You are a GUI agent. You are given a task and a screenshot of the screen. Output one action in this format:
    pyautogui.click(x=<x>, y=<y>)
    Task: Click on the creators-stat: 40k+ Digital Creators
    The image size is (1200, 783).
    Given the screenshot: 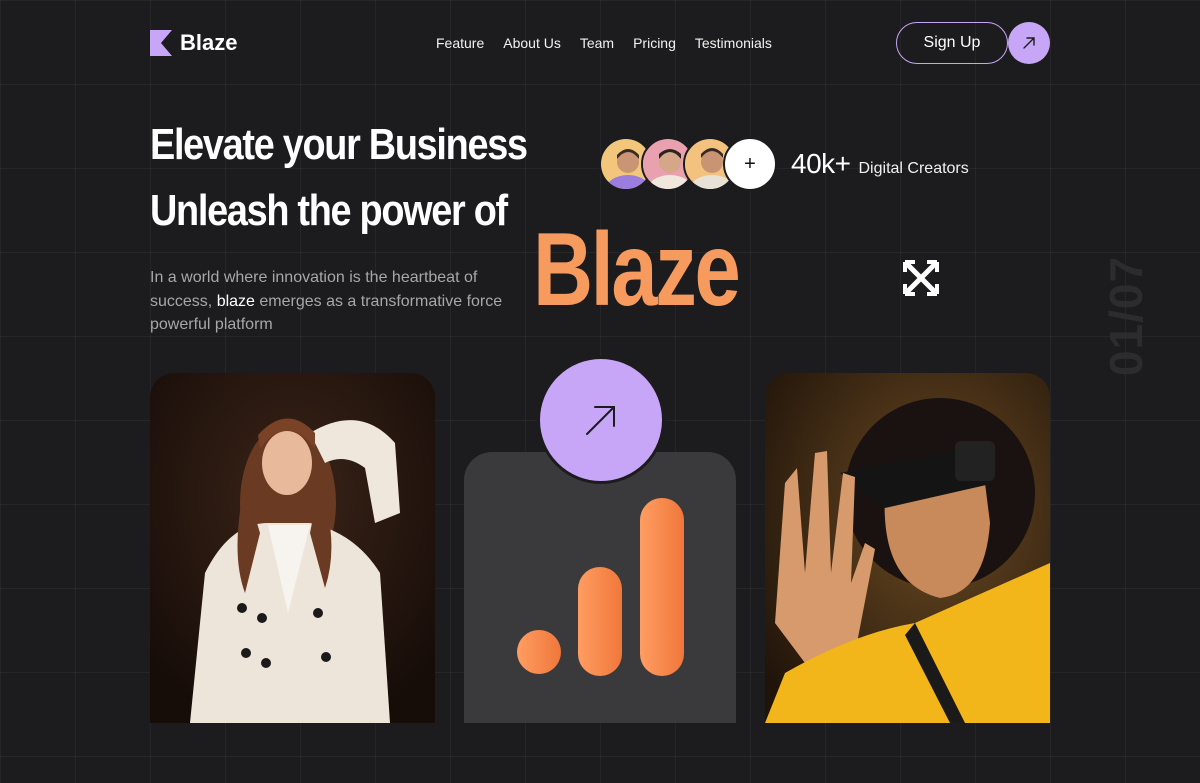 What is the action you would take?
    pyautogui.click(x=880, y=164)
    